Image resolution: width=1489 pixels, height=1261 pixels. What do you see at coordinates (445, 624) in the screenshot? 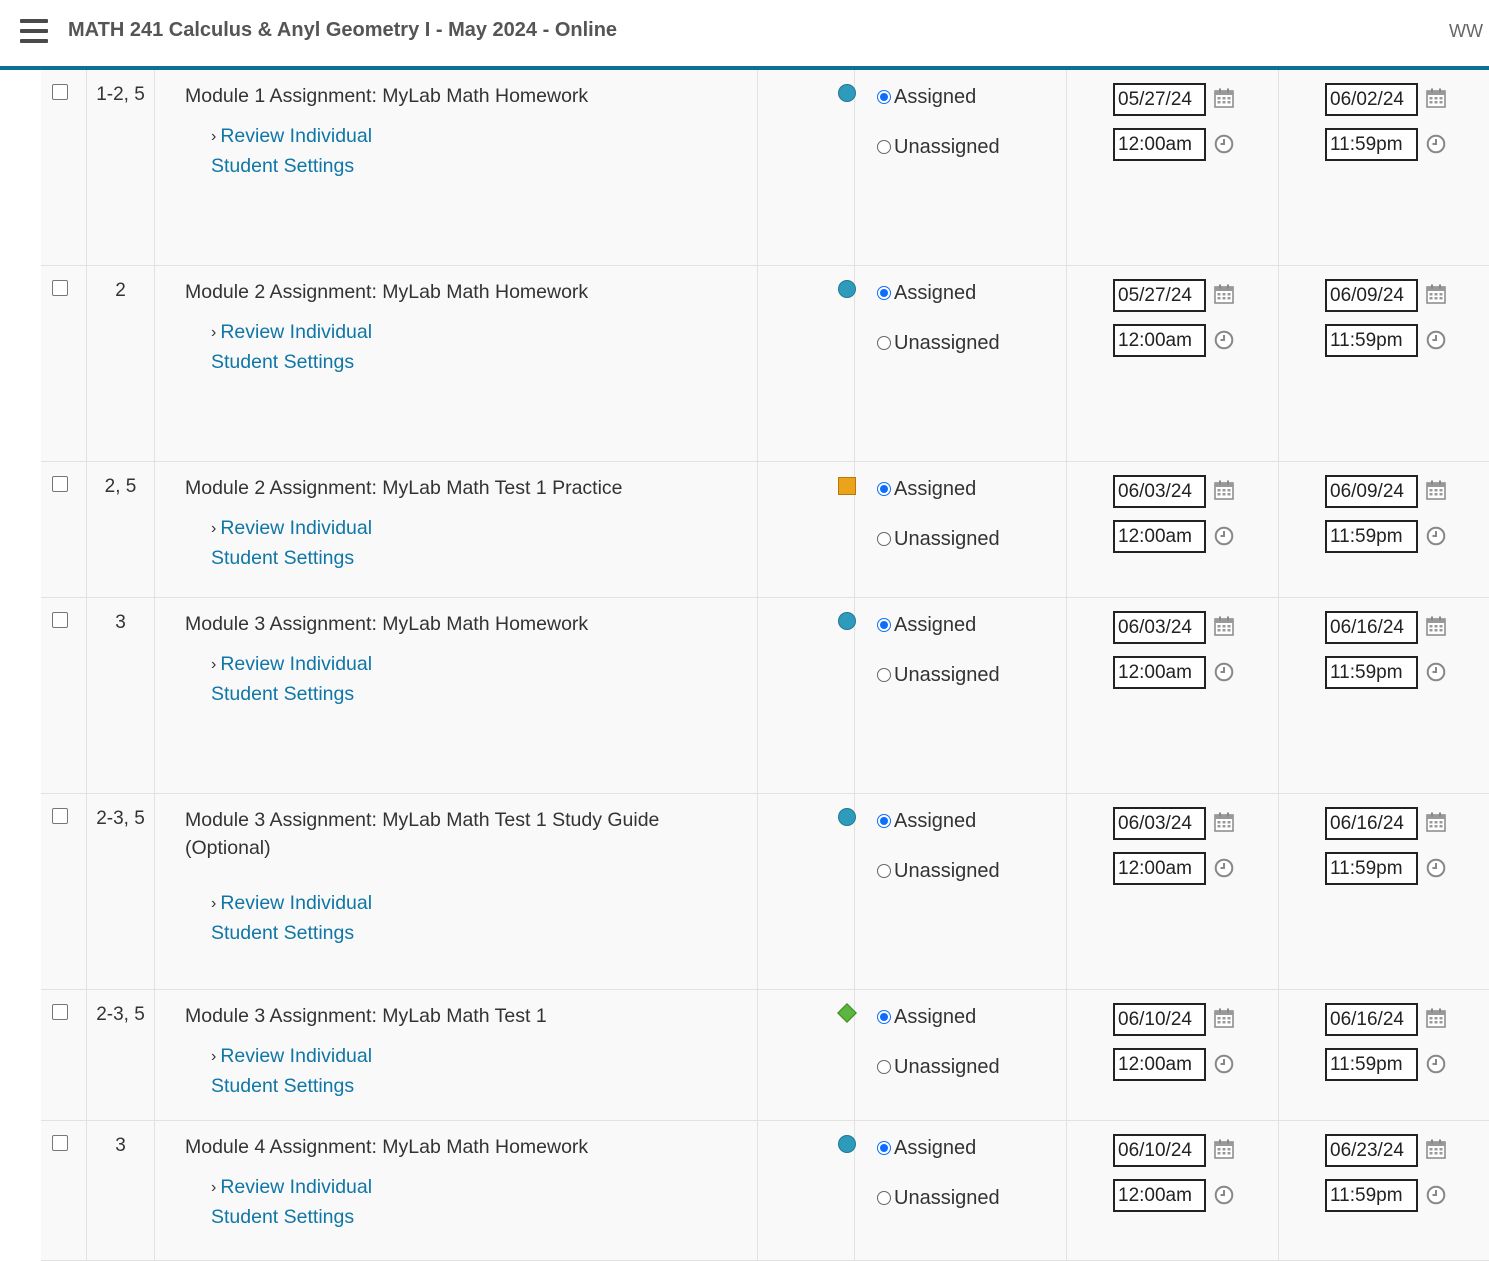
I see `assignment-title: Module 3 Assignment: MyLab Math Homework` at bounding box center [445, 624].